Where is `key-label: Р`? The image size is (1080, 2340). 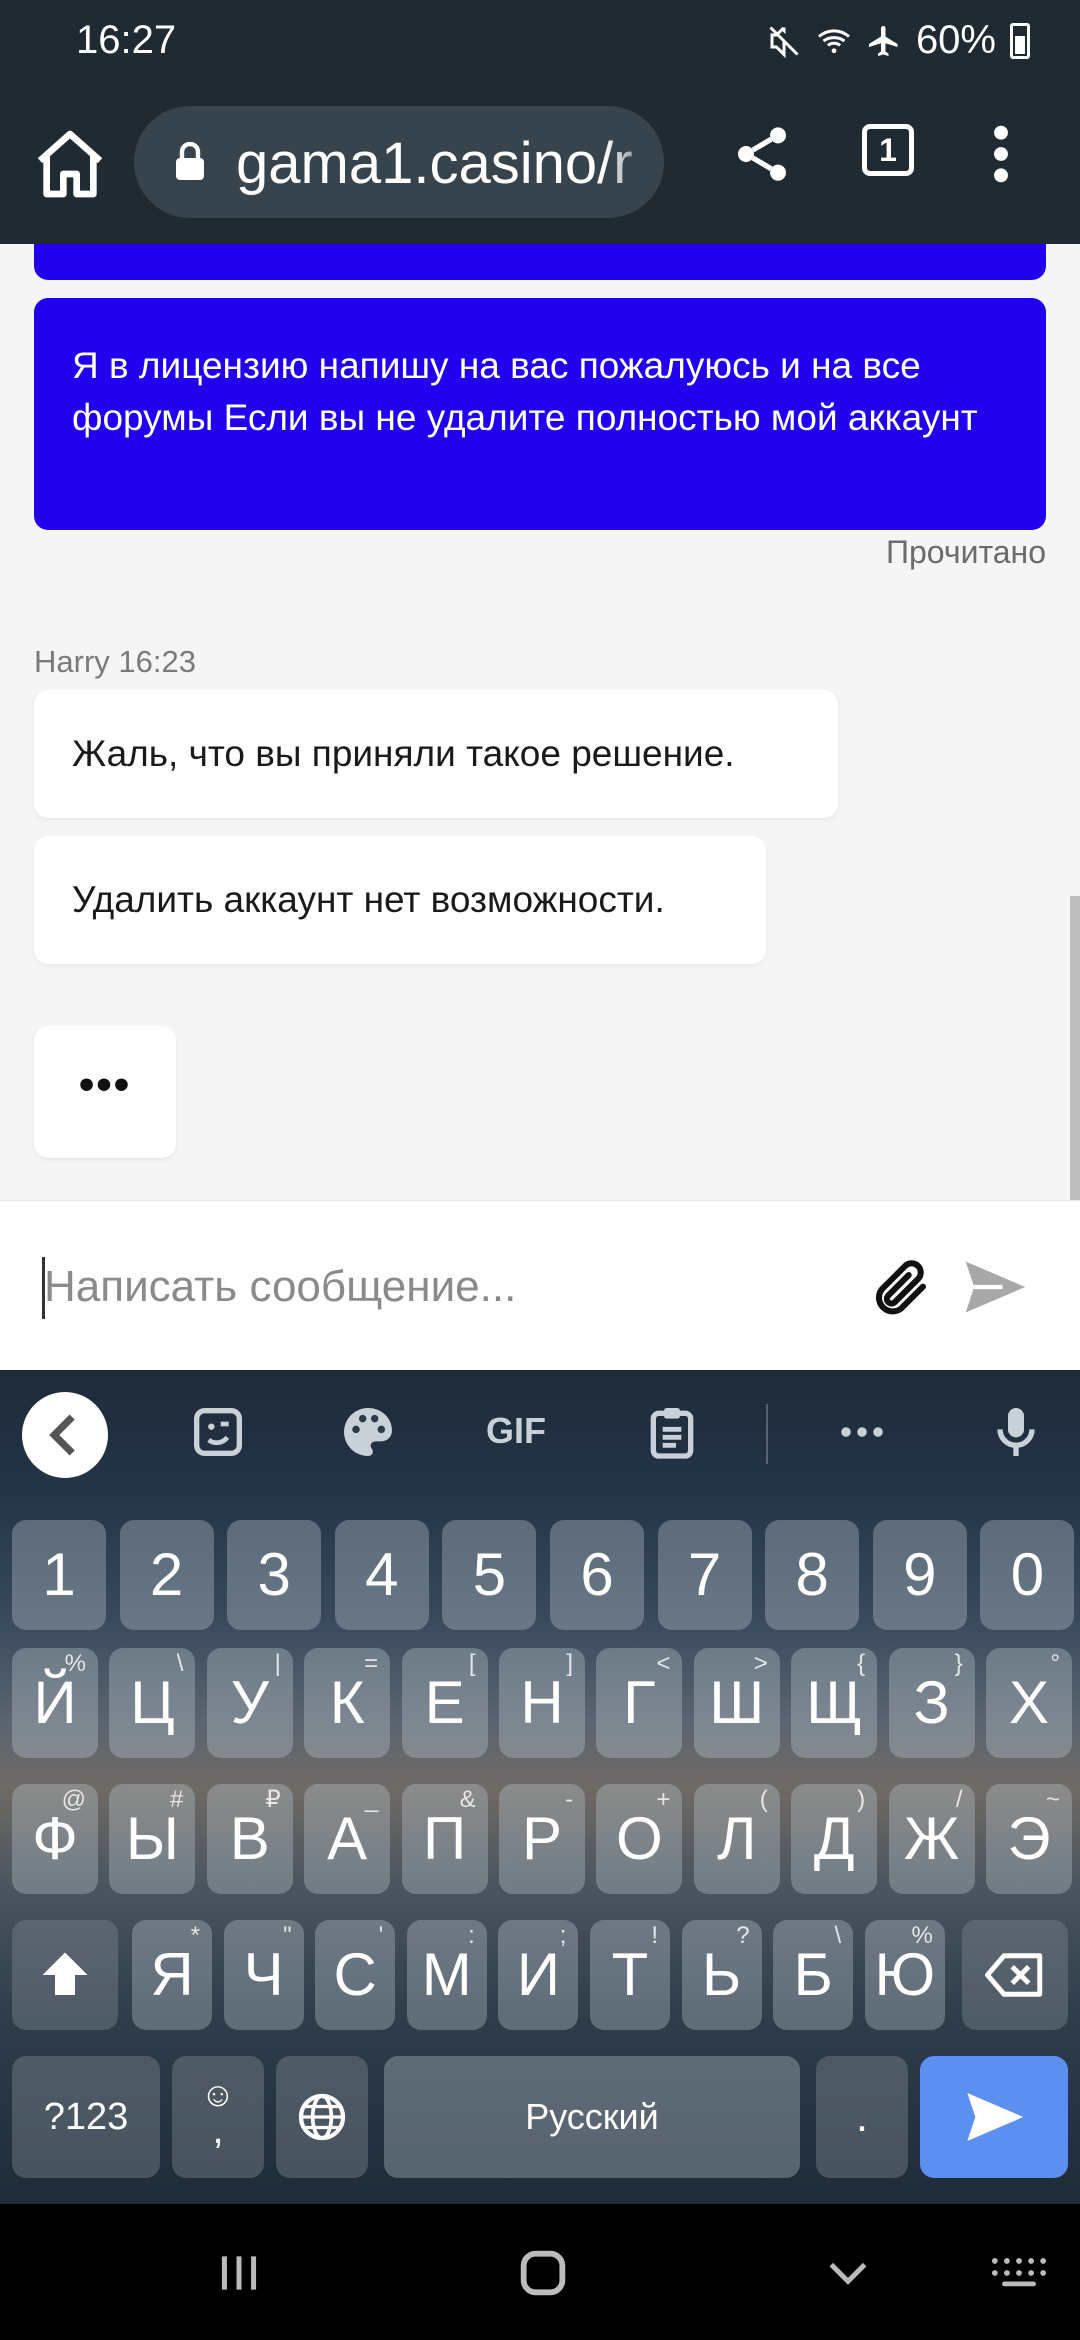
key-label: Р is located at coordinates (542, 1838).